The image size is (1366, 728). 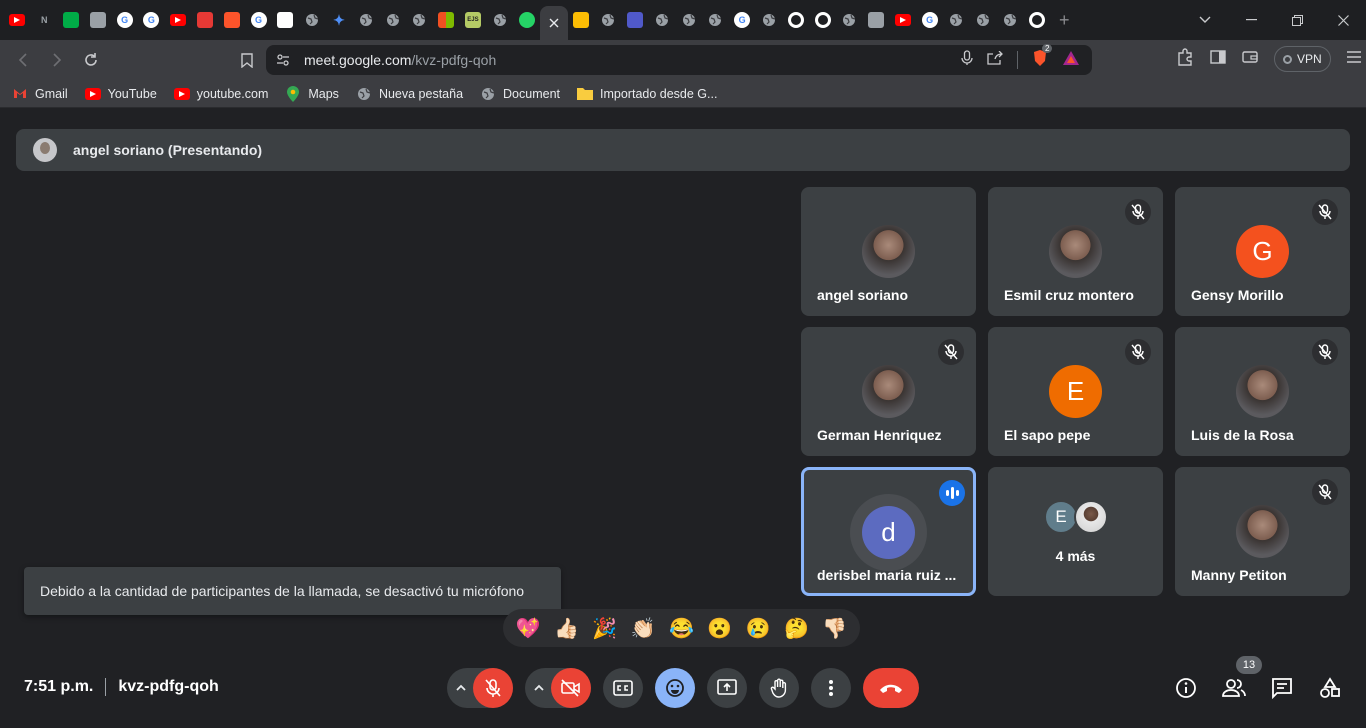 What do you see at coordinates (831, 688) in the screenshot?
I see `more-options-button` at bounding box center [831, 688].